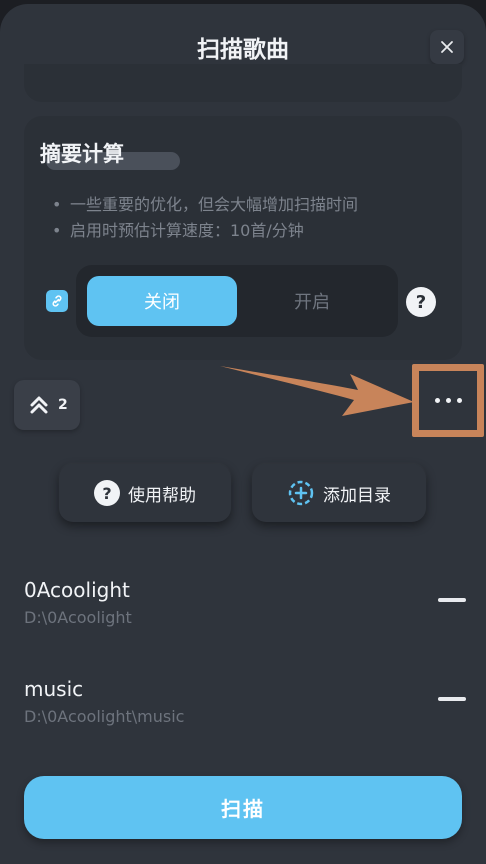 The image size is (486, 864). Describe the element at coordinates (82, 154) in the screenshot. I see `summary-card-title: 摘要计算` at that location.